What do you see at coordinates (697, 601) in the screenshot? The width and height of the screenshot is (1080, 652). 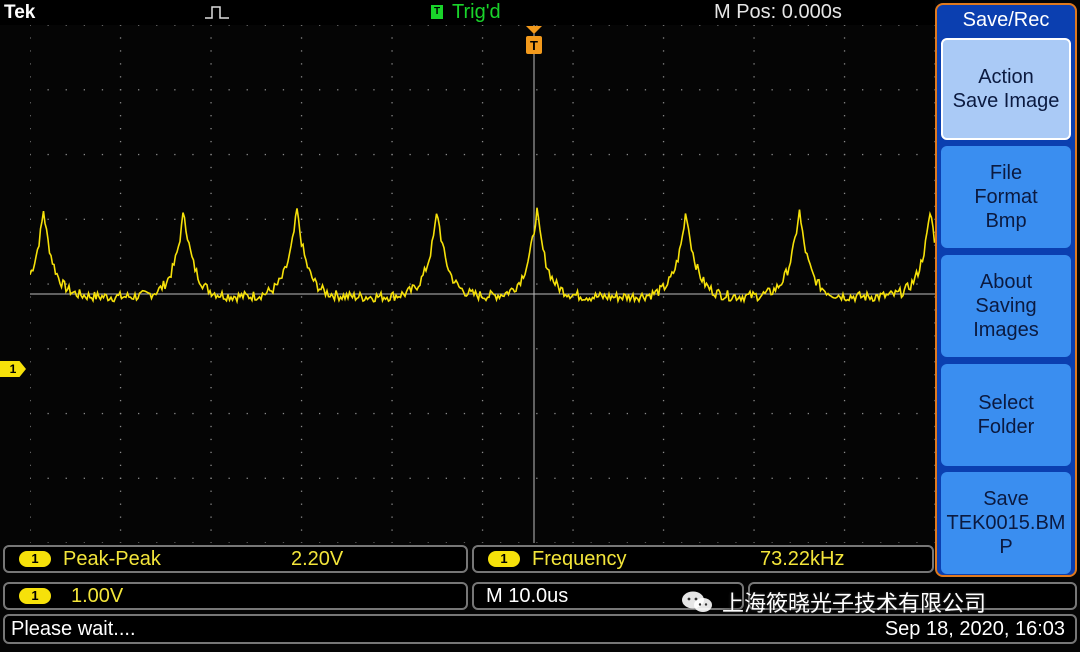 I see `wechat-icon` at bounding box center [697, 601].